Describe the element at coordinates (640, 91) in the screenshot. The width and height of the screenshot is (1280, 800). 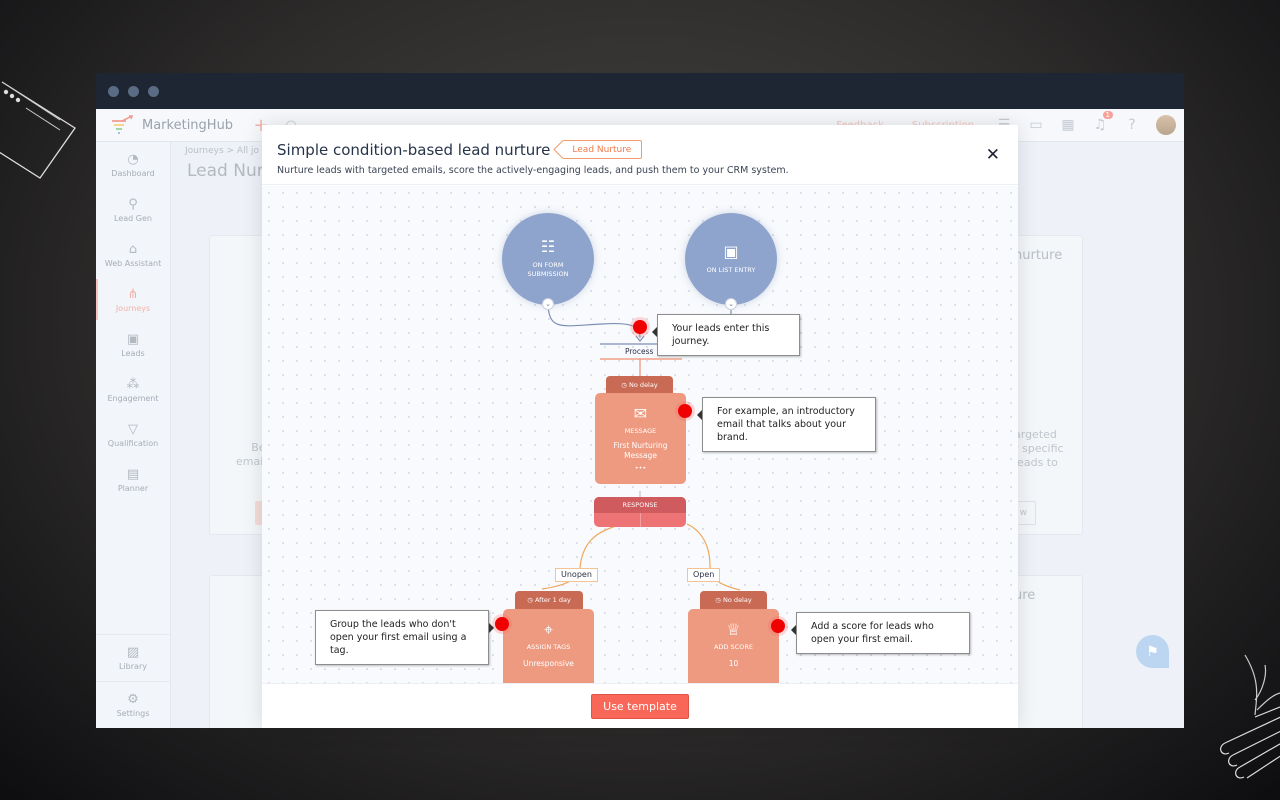
I see `window-titlebar` at that location.